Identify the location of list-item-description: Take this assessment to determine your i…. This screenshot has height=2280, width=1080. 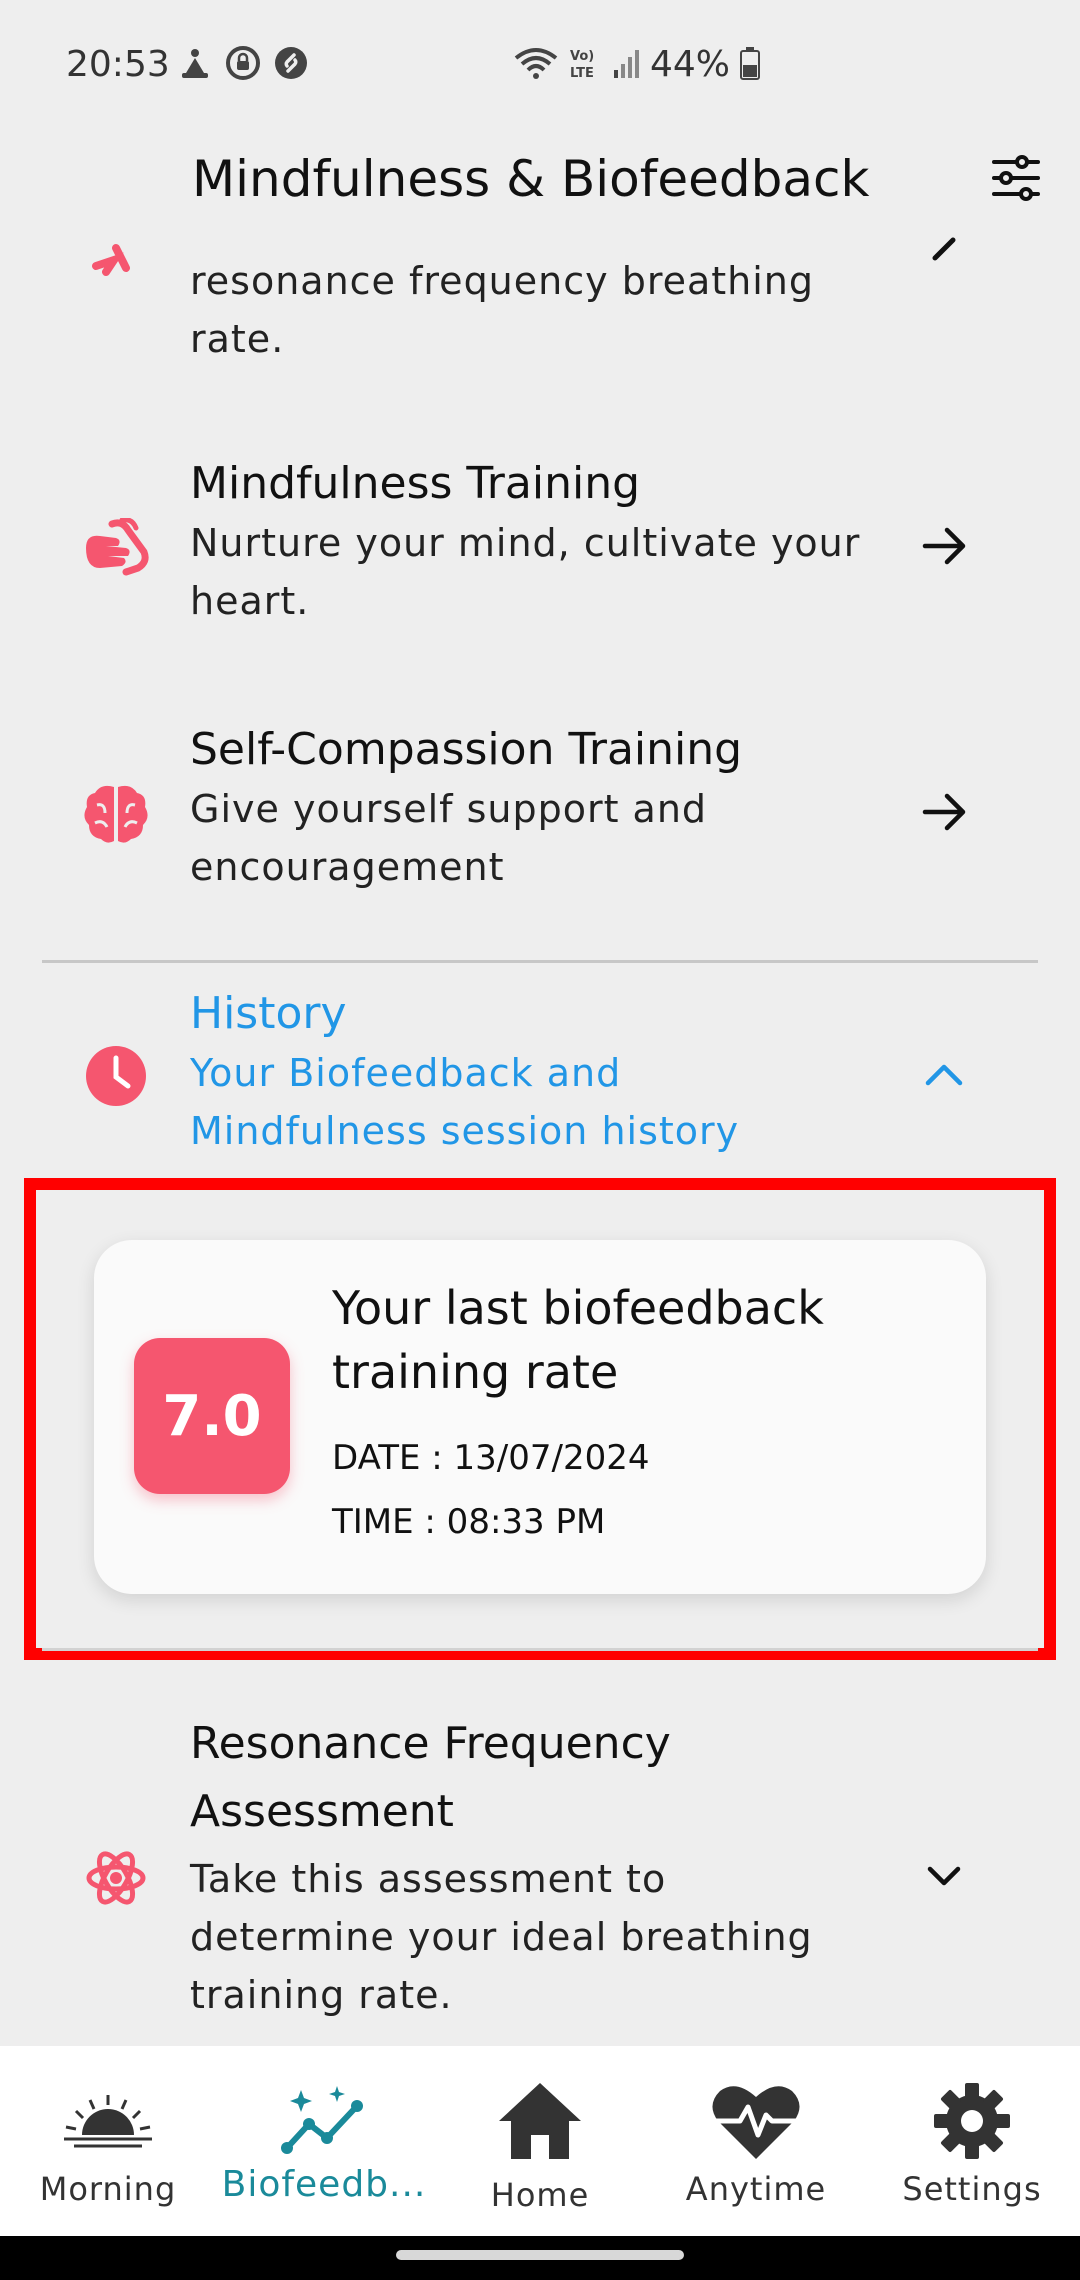
(501, 1937).